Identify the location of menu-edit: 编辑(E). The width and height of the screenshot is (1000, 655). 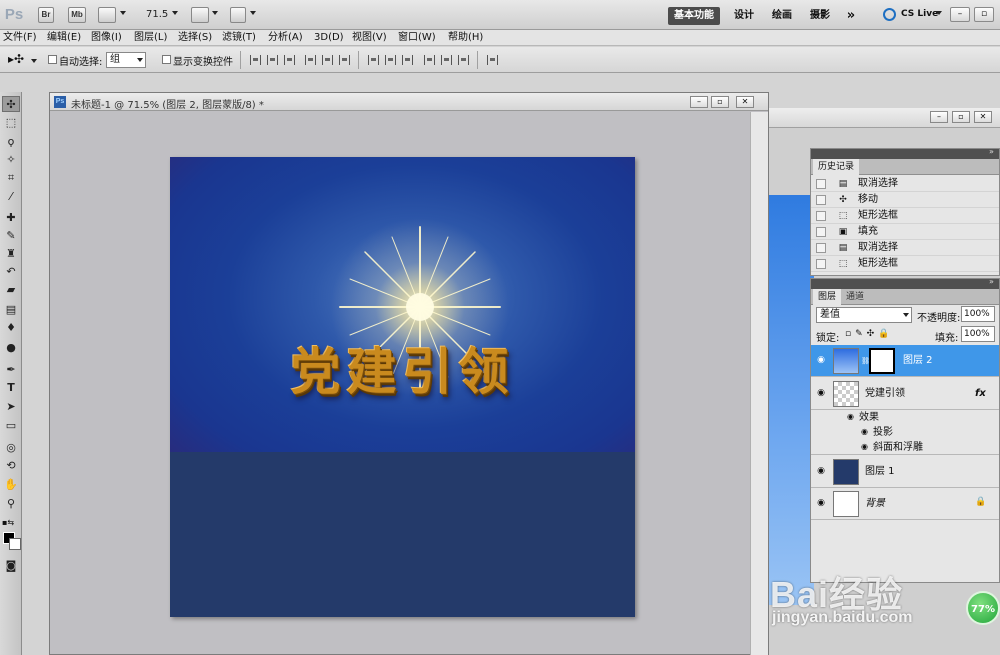
(64, 38).